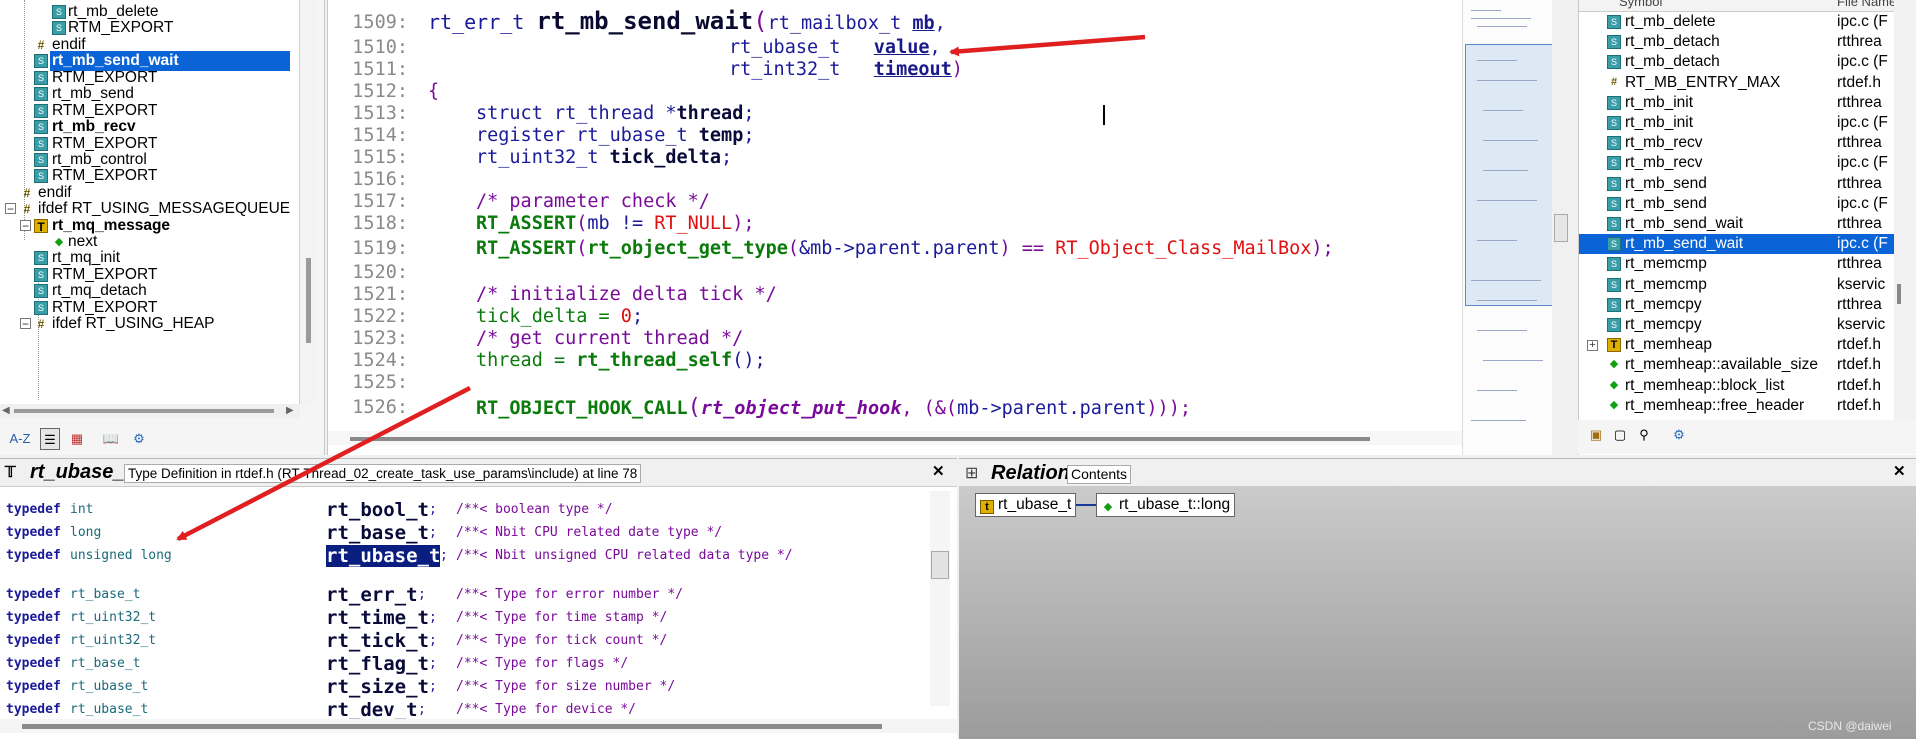 The image size is (1916, 739). What do you see at coordinates (637, 135) in the screenshot?
I see `type-name: rt_ubase_t` at bounding box center [637, 135].